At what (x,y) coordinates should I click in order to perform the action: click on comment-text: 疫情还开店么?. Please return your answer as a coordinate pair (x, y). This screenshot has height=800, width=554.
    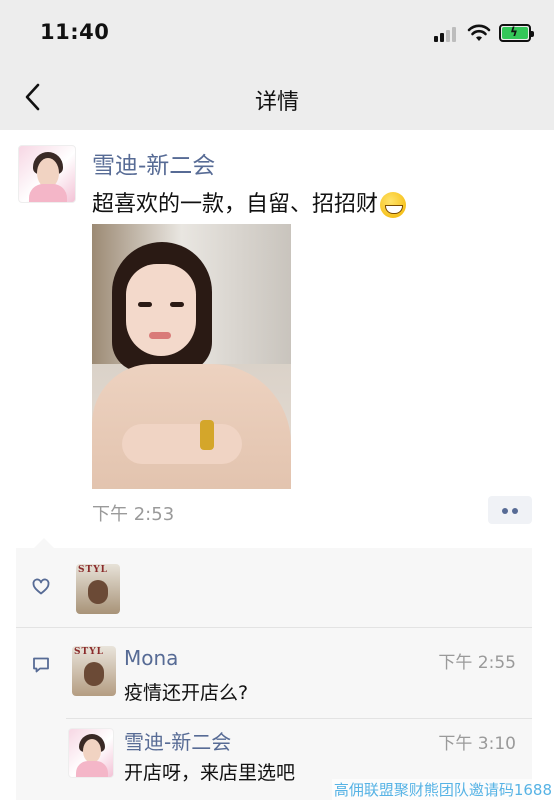
    Looking at the image, I should click on (186, 691).